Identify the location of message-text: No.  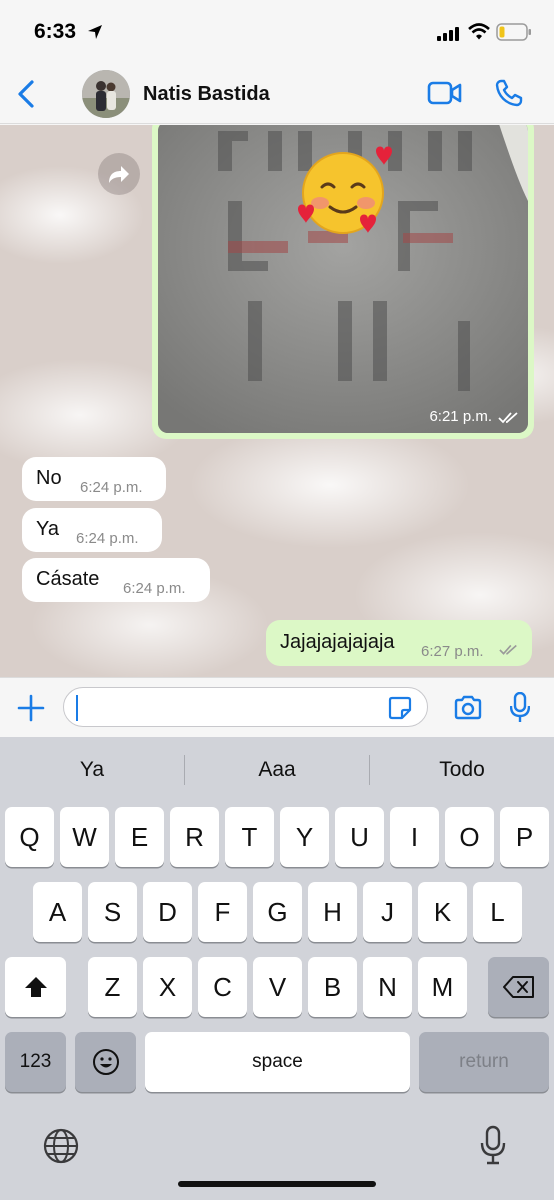
(49, 478).